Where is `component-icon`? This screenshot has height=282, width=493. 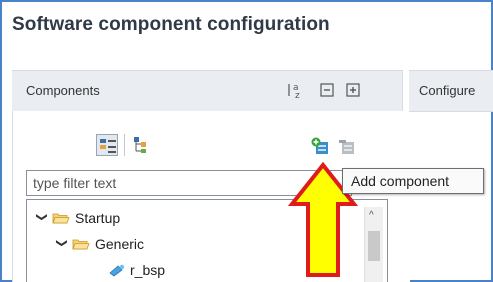
component-icon is located at coordinates (117, 270).